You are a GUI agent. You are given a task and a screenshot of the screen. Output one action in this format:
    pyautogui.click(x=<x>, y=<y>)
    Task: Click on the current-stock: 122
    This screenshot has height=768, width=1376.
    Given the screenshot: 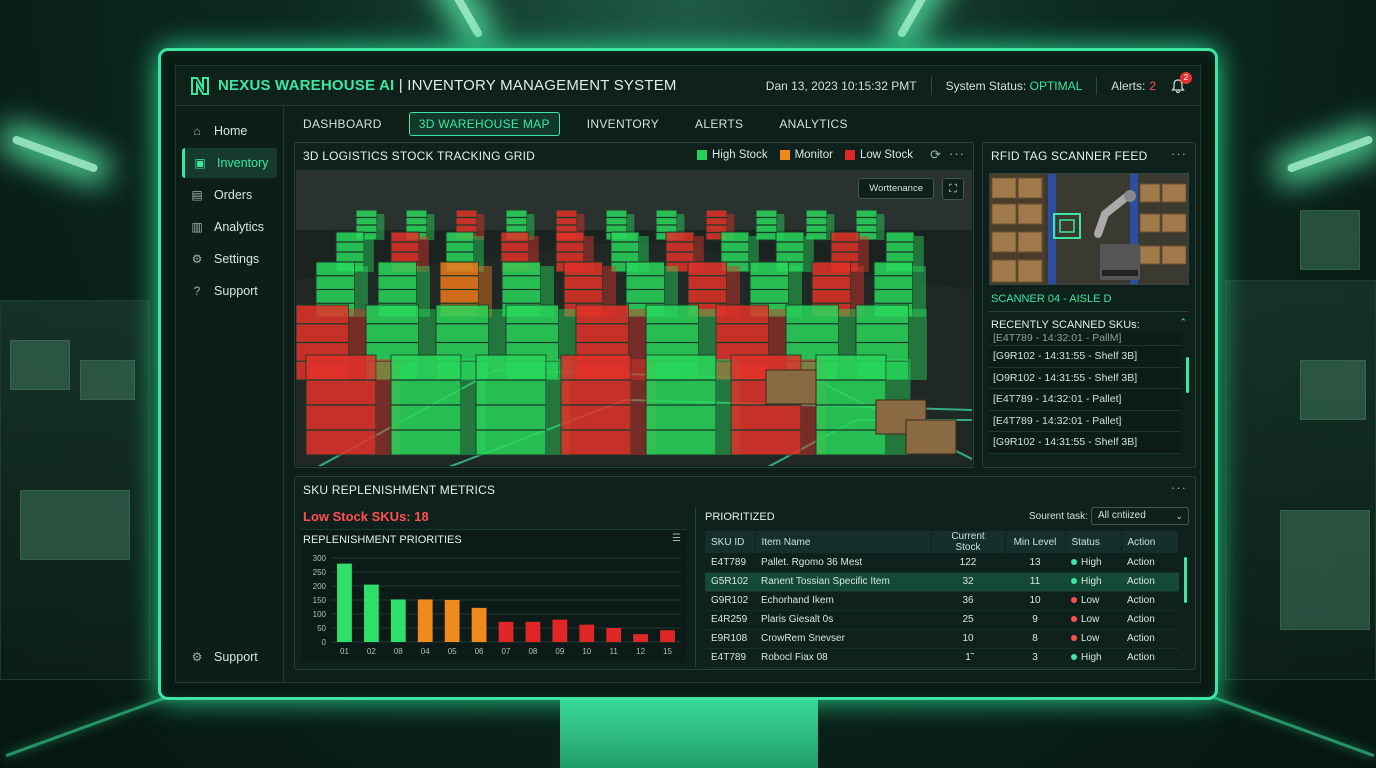 What is the action you would take?
    pyautogui.click(x=968, y=563)
    